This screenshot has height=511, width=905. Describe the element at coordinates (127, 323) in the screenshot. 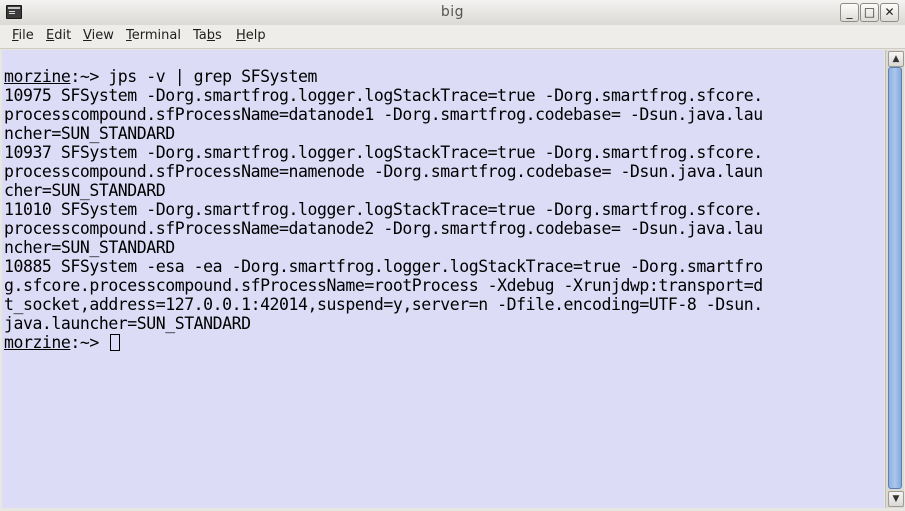

I see `output-line: java.launcher=SUN_STANDARD` at that location.